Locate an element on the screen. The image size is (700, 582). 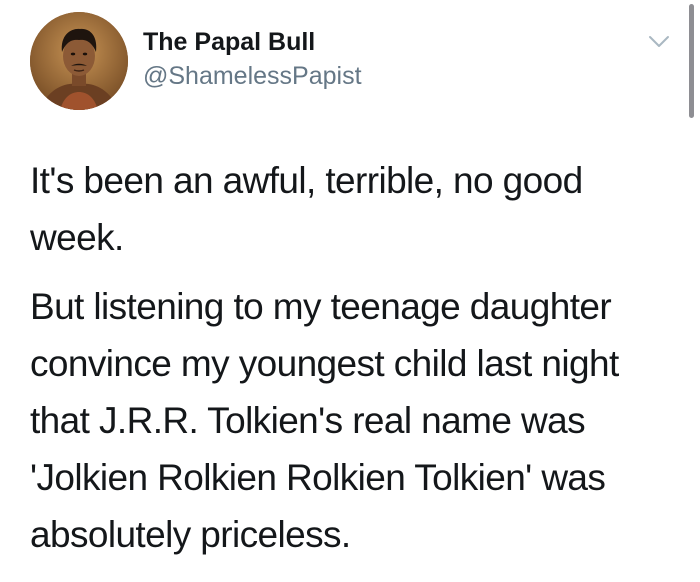
scrollbar is located at coordinates (691, 61).